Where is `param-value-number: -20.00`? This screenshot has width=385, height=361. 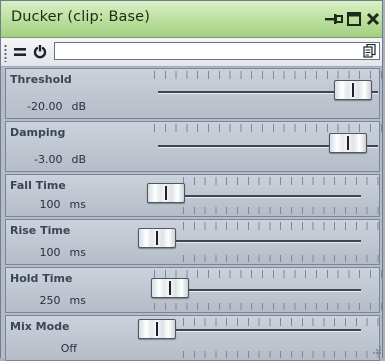
param-value-number: -20.00 is located at coordinates (45, 106).